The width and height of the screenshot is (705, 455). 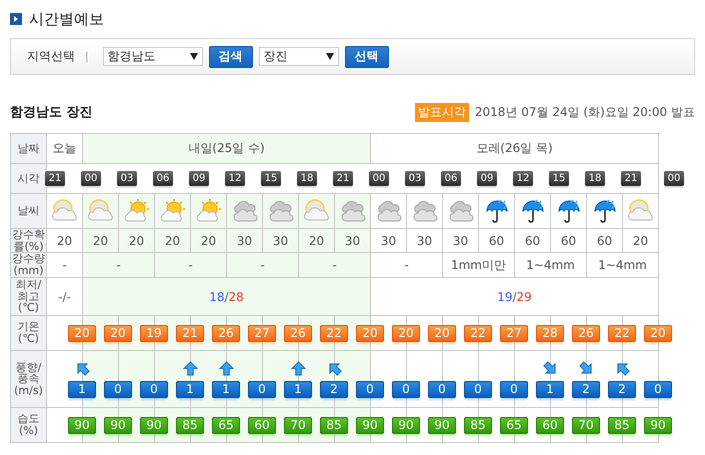 I want to click on temperature-badge: 21, so click(x=190, y=333).